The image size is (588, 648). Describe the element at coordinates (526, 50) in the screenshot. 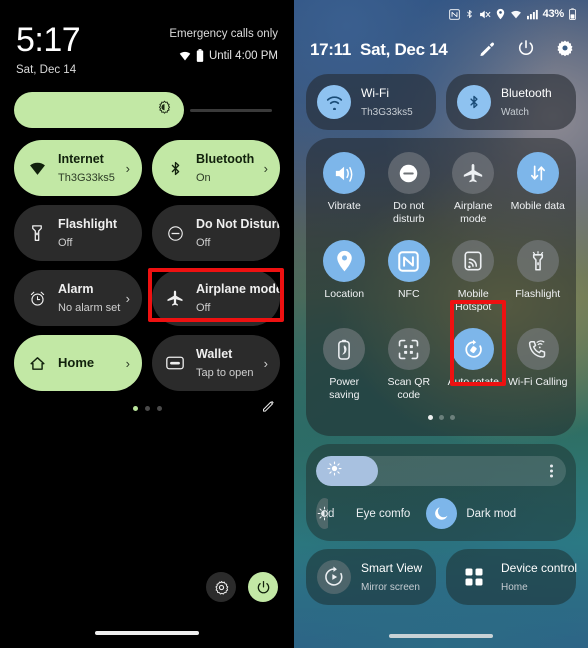

I see `power-icon` at that location.